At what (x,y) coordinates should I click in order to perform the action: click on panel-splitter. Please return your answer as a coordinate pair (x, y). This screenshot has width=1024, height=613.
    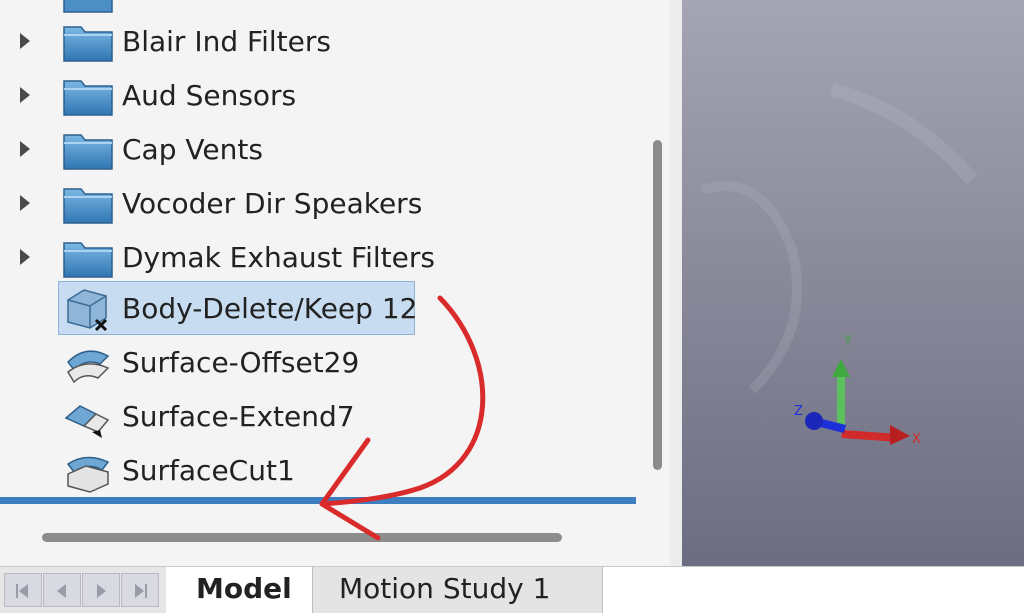
    Looking at the image, I should click on (676, 283).